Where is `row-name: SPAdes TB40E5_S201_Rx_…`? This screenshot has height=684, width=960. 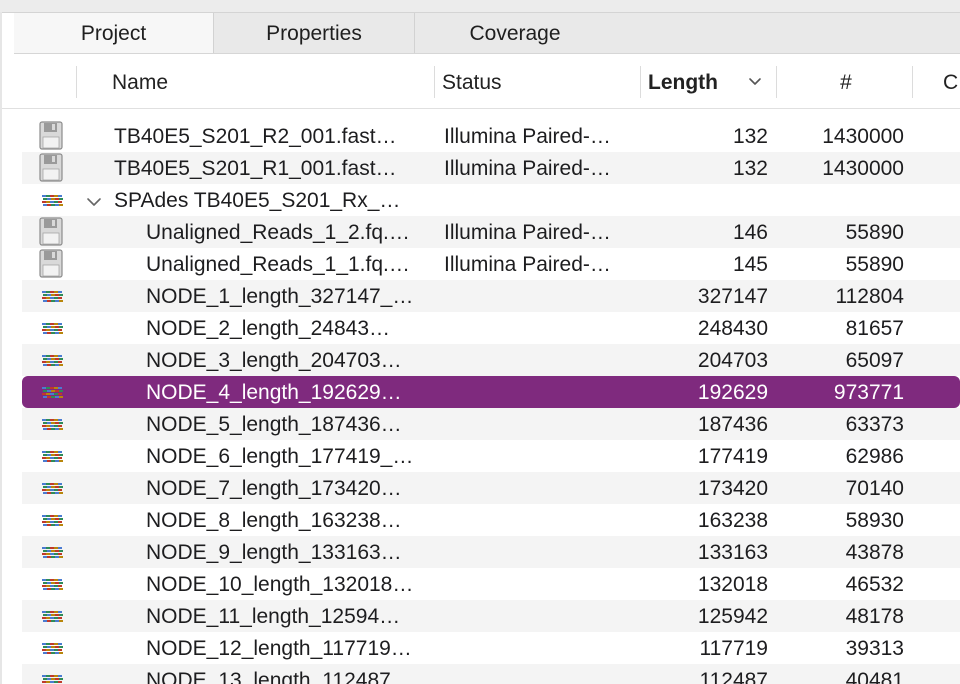
row-name: SPAdes TB40E5_S201_Rx_… is located at coordinates (257, 200).